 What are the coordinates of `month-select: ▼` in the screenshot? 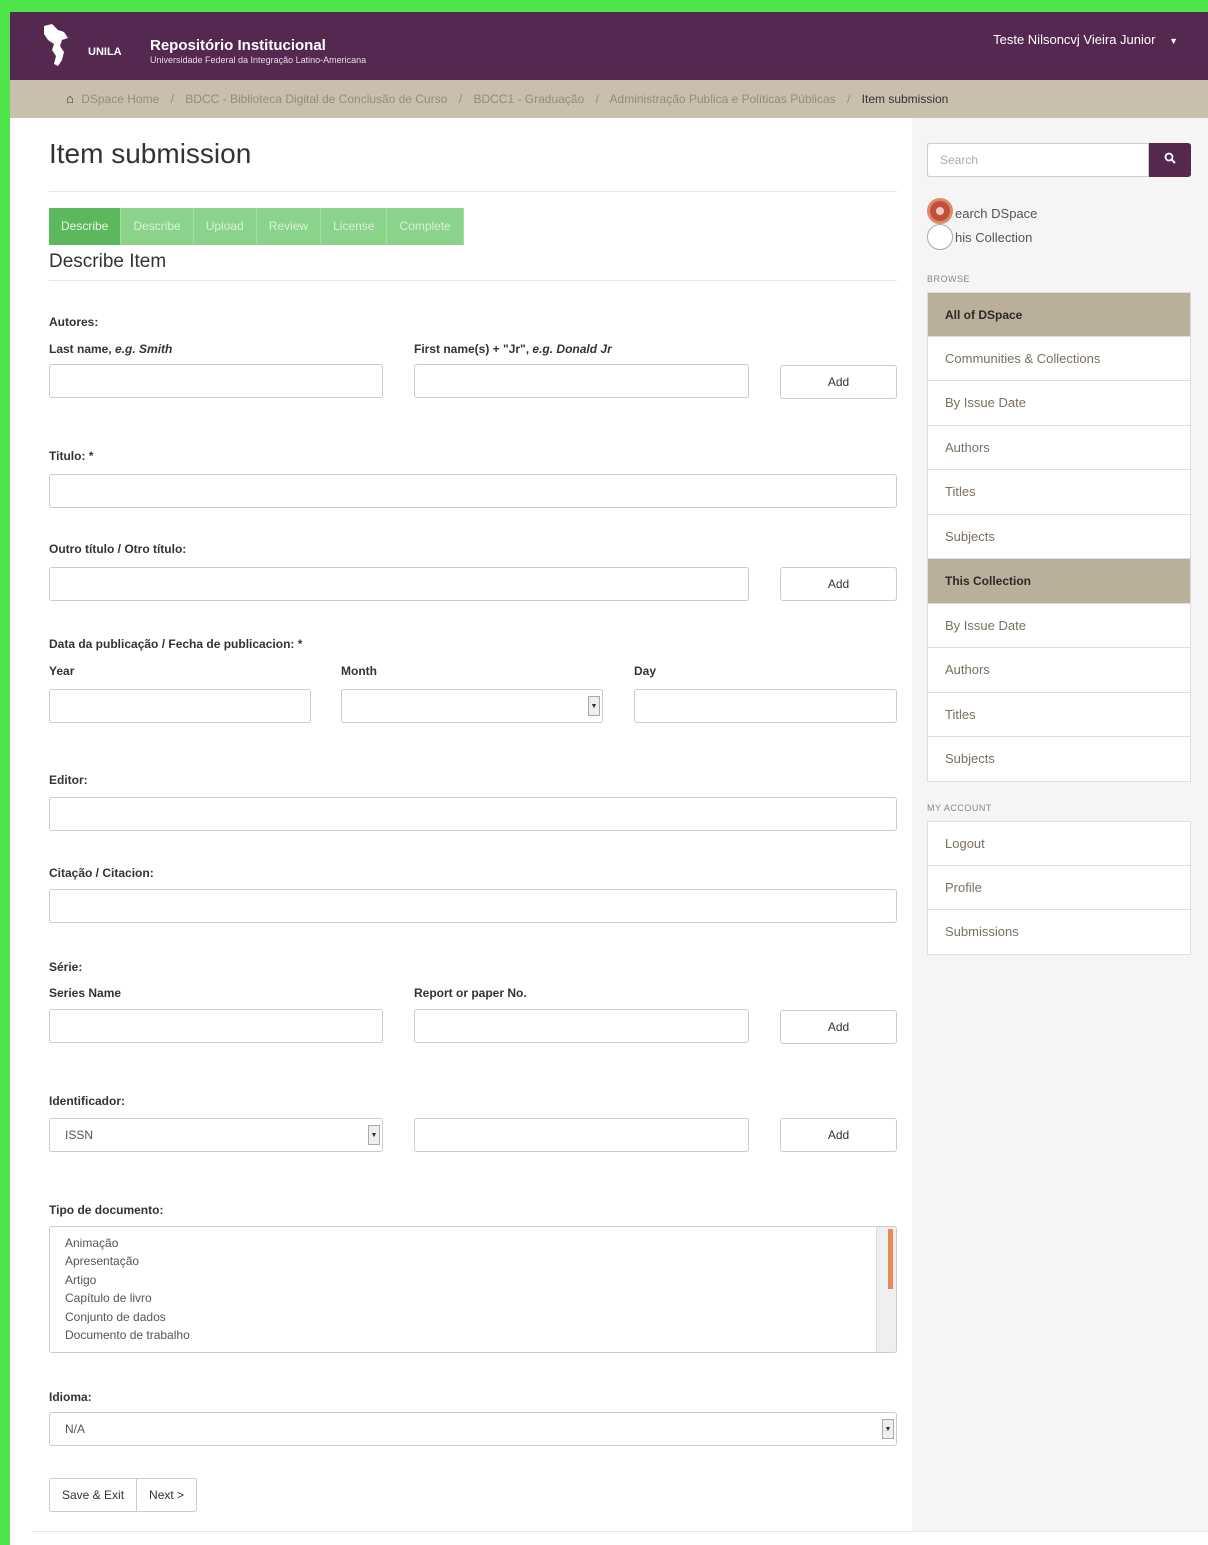 It's located at (472, 706).